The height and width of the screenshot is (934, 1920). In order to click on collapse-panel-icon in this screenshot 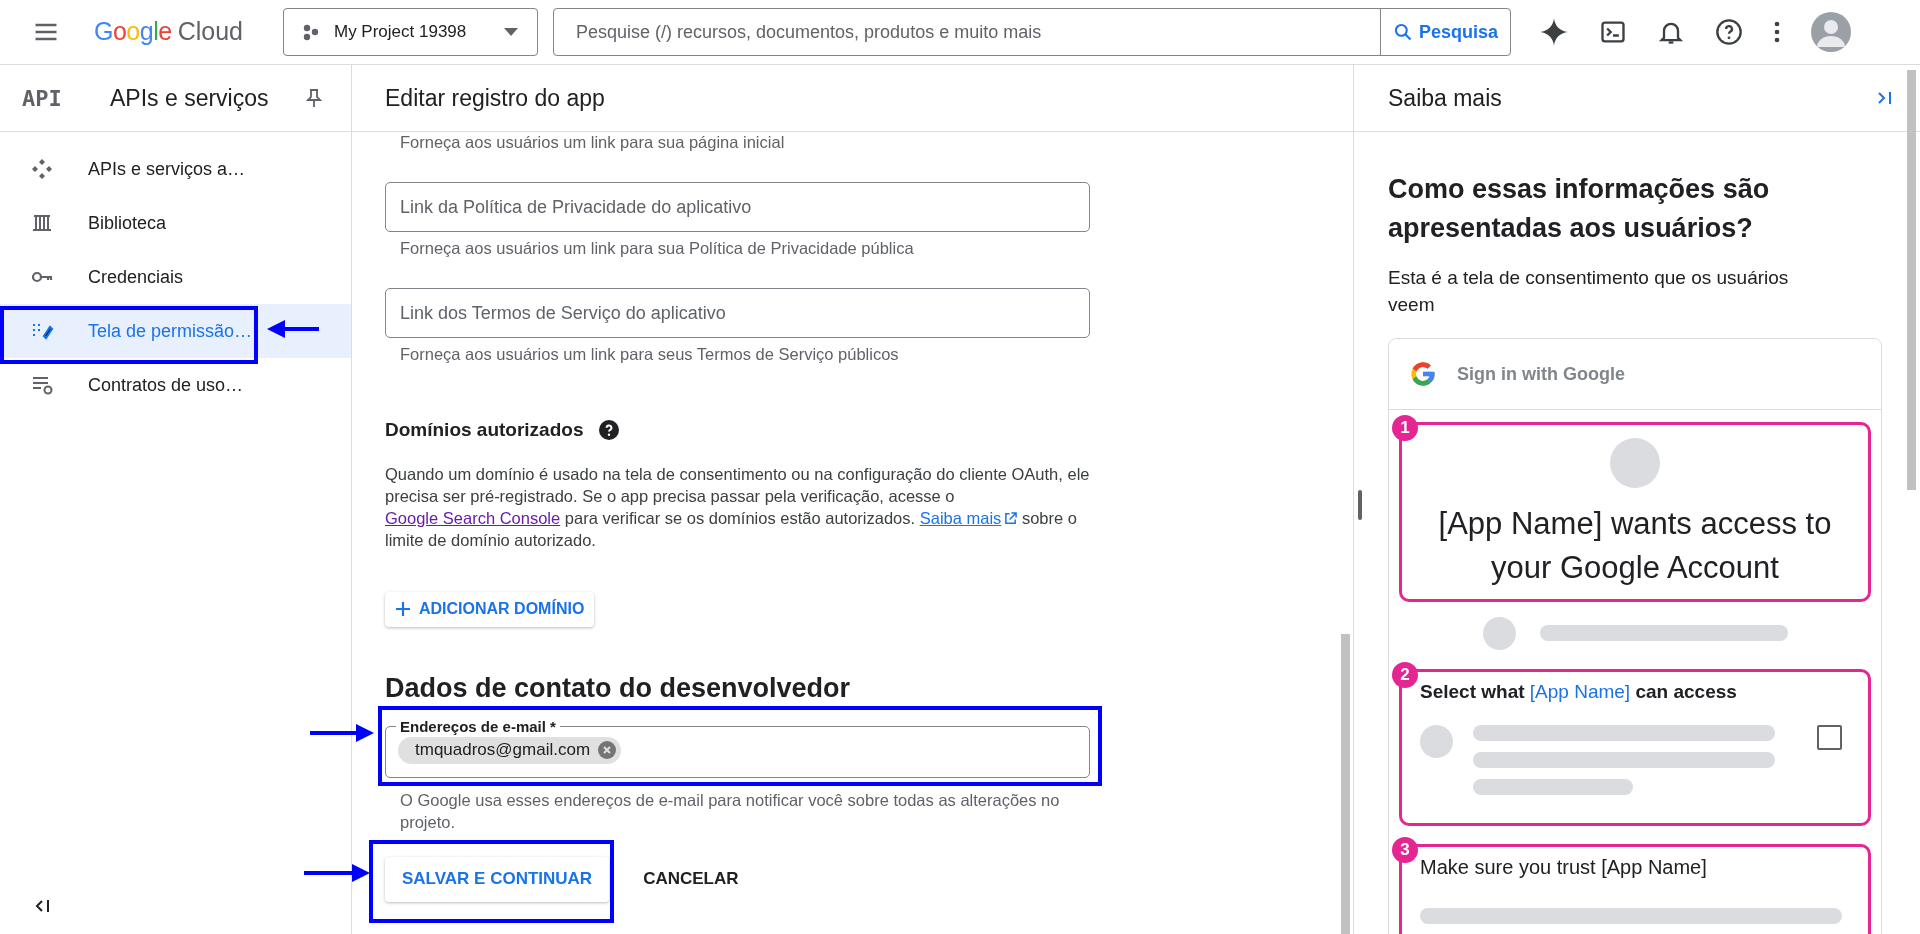, I will do `click(1885, 98)`.